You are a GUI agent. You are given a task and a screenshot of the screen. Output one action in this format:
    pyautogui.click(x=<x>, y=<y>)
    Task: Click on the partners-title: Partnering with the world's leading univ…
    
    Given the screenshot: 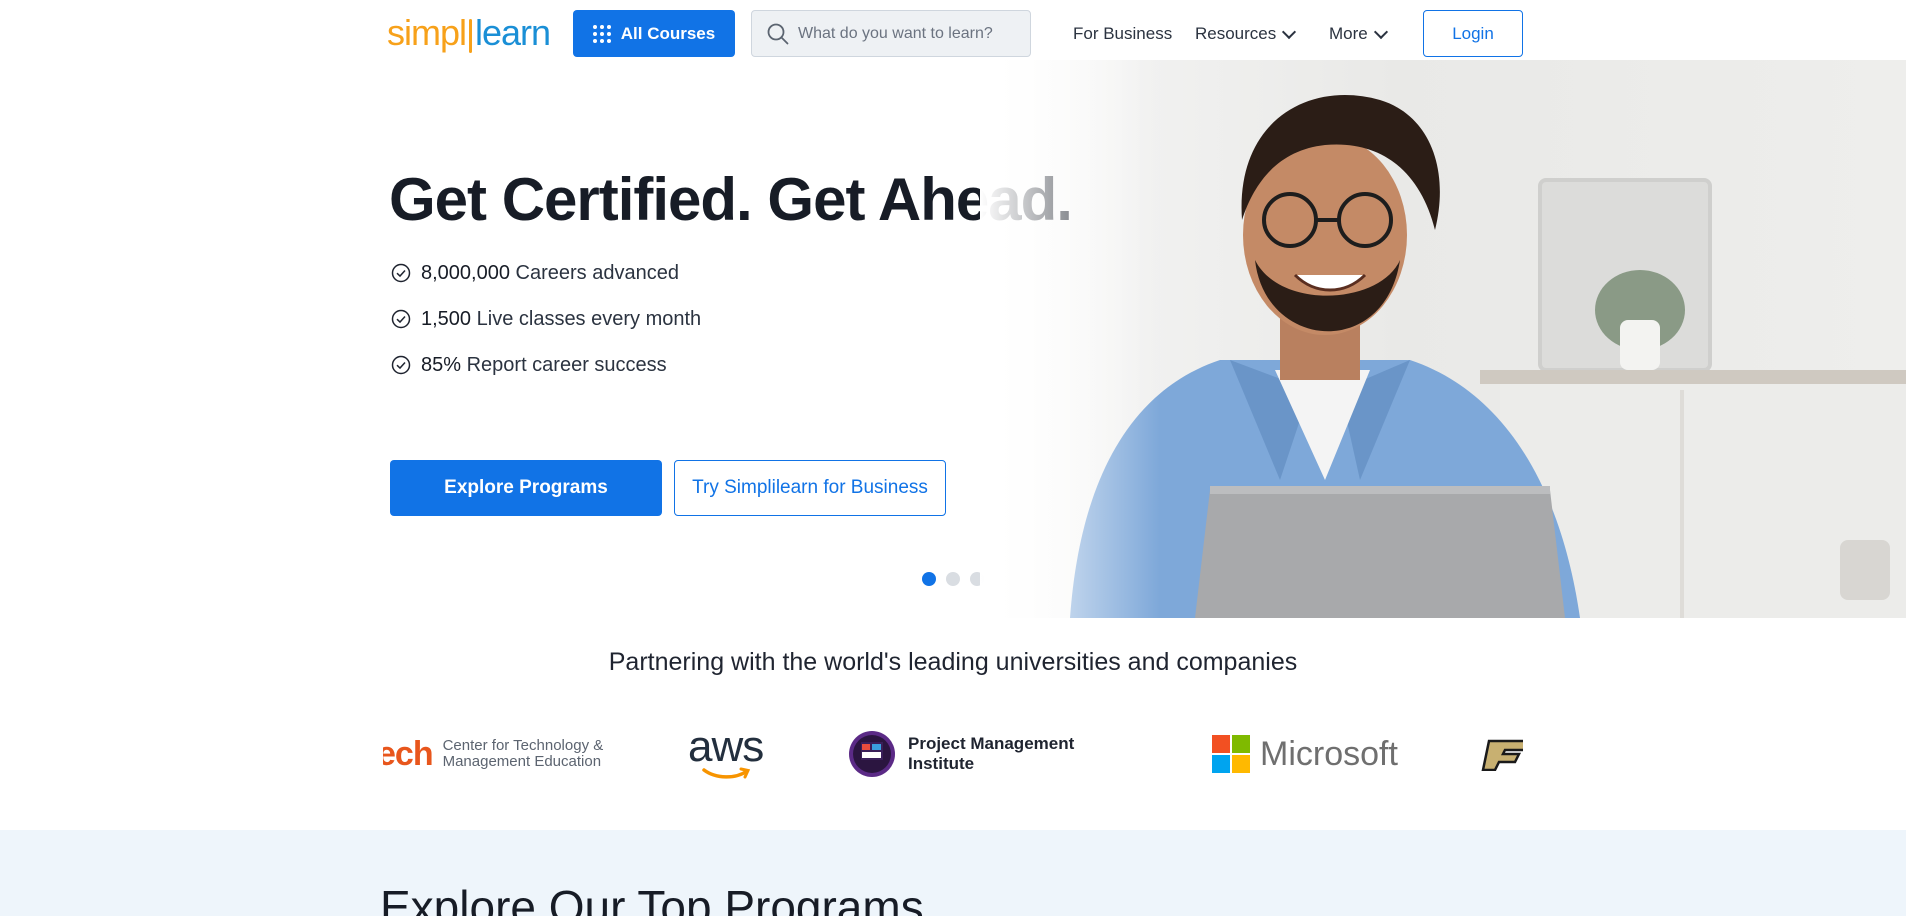 What is the action you would take?
    pyautogui.click(x=953, y=662)
    